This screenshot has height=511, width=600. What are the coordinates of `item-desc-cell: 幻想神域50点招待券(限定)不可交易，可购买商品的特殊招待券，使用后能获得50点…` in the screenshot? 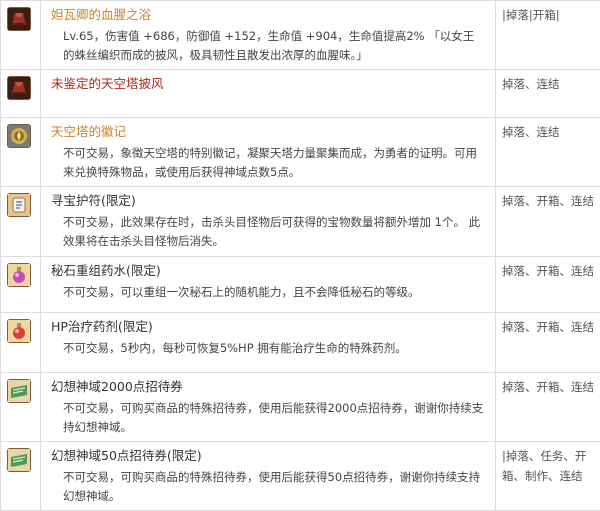 It's located at (268, 476).